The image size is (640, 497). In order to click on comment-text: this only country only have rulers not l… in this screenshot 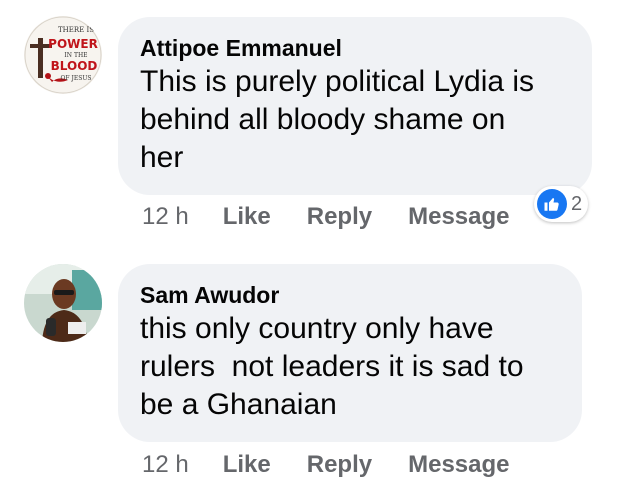, I will do `click(332, 366)`.